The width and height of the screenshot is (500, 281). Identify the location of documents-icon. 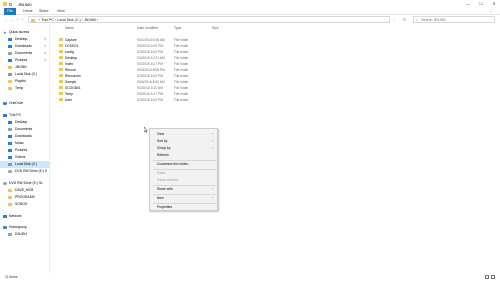
(10, 54).